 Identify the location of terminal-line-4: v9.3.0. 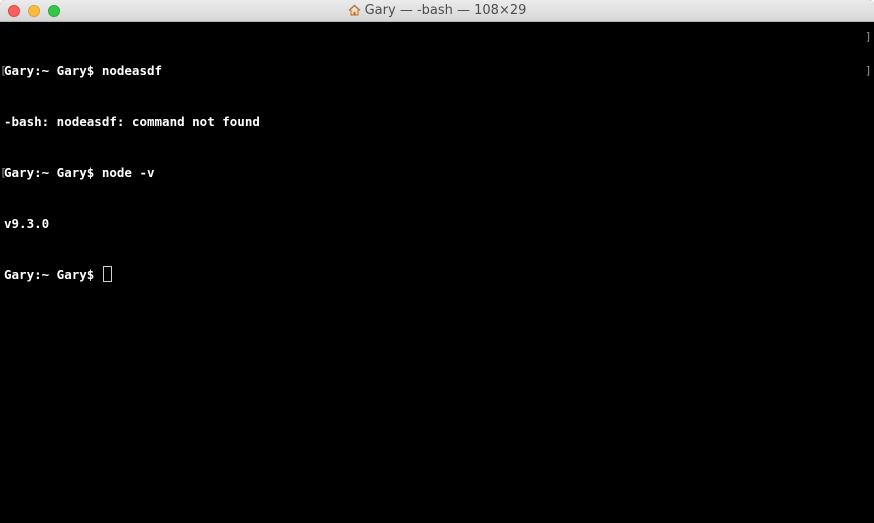
(434, 223).